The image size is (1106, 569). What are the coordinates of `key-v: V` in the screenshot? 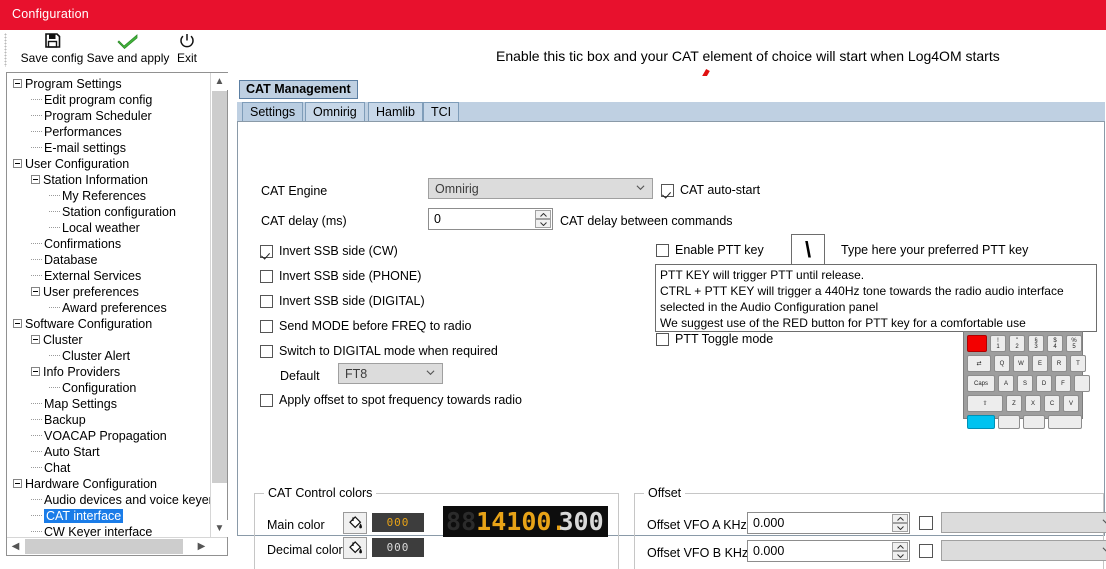 It's located at (1071, 403).